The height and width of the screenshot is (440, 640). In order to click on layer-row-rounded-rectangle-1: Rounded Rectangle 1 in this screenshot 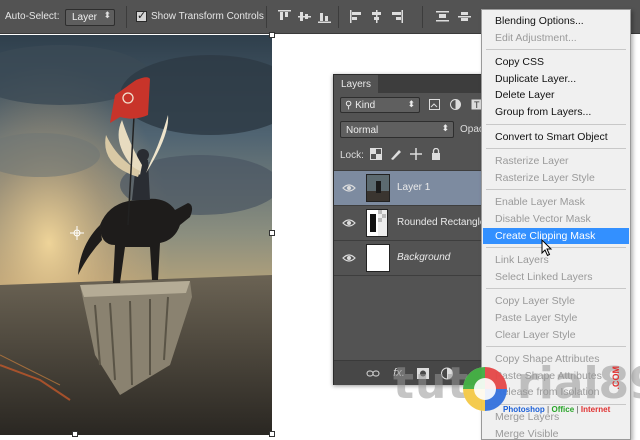, I will do `click(414, 223)`.